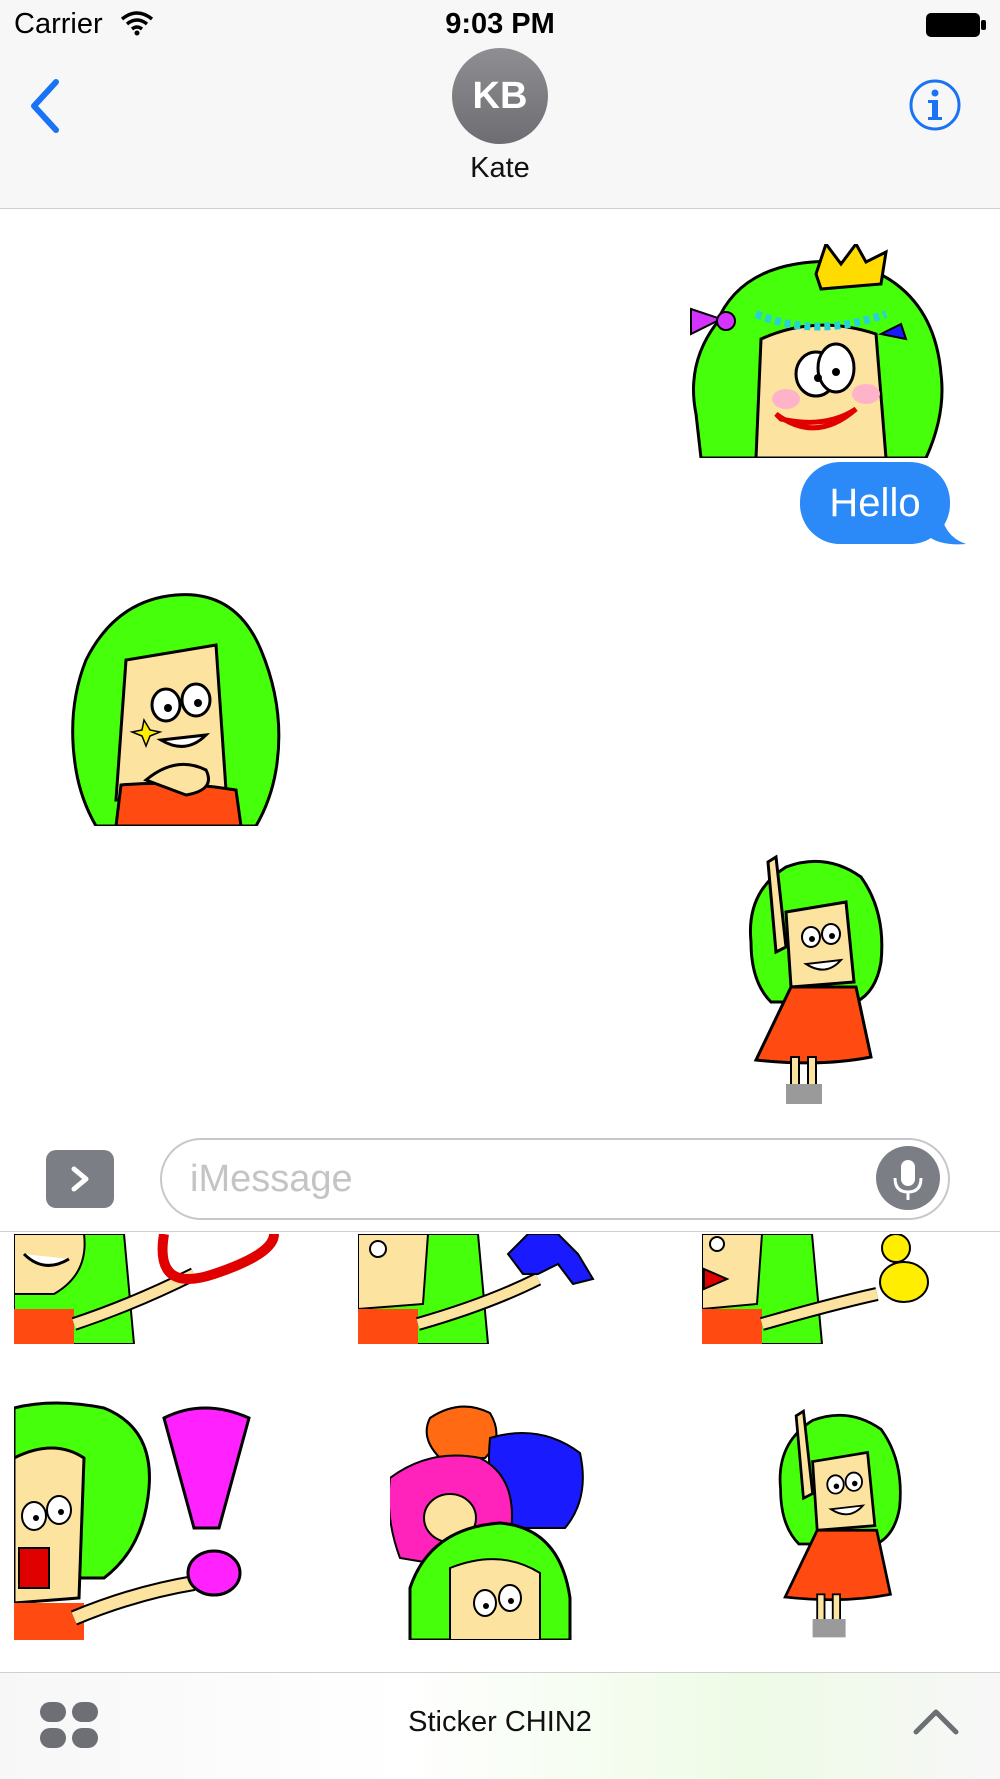 The width and height of the screenshot is (1000, 1779). What do you see at coordinates (271, 1179) in the screenshot?
I see `message-placeholder: iMessage` at bounding box center [271, 1179].